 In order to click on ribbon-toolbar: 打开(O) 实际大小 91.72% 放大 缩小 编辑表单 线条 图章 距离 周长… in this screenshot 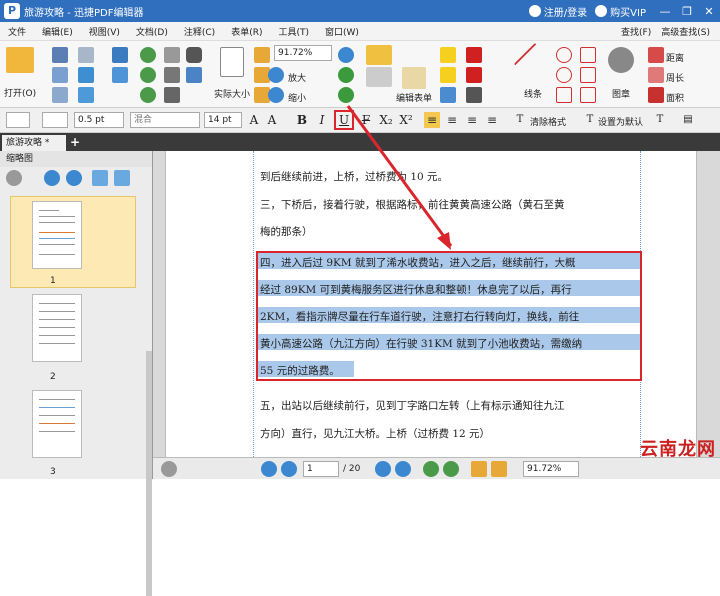, I will do `click(360, 74)`.